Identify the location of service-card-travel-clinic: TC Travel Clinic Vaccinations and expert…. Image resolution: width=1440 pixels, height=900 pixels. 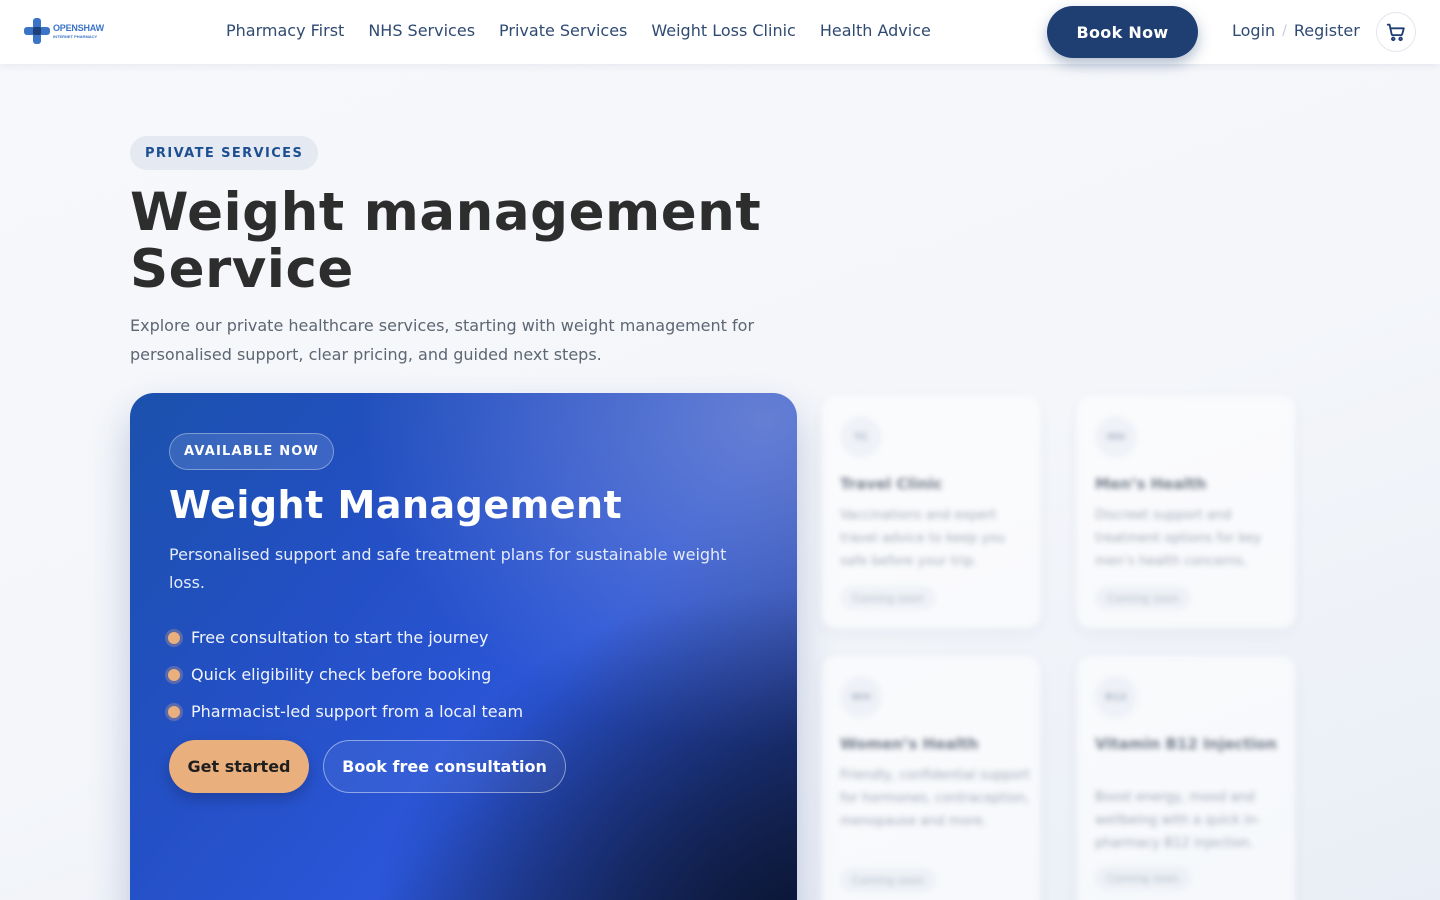
(931, 512).